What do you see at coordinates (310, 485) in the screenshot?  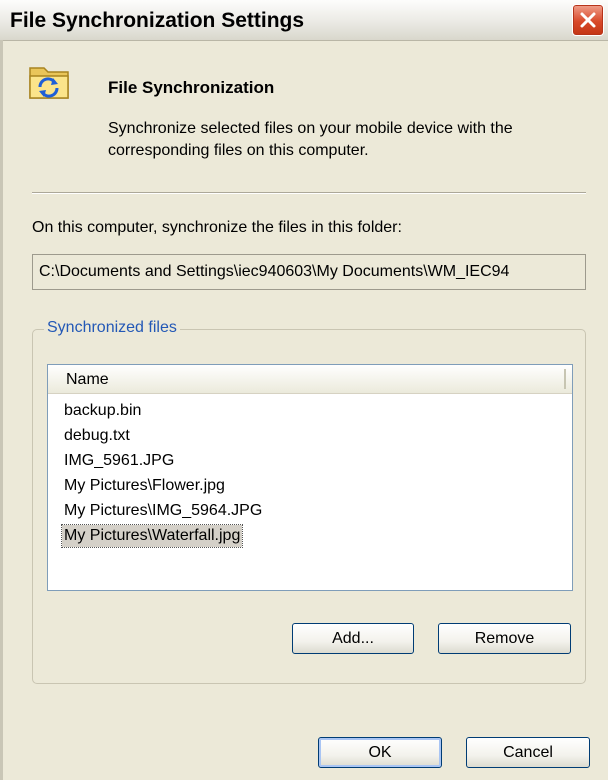 I see `list-item: My Pictures\Flower.jpg` at bounding box center [310, 485].